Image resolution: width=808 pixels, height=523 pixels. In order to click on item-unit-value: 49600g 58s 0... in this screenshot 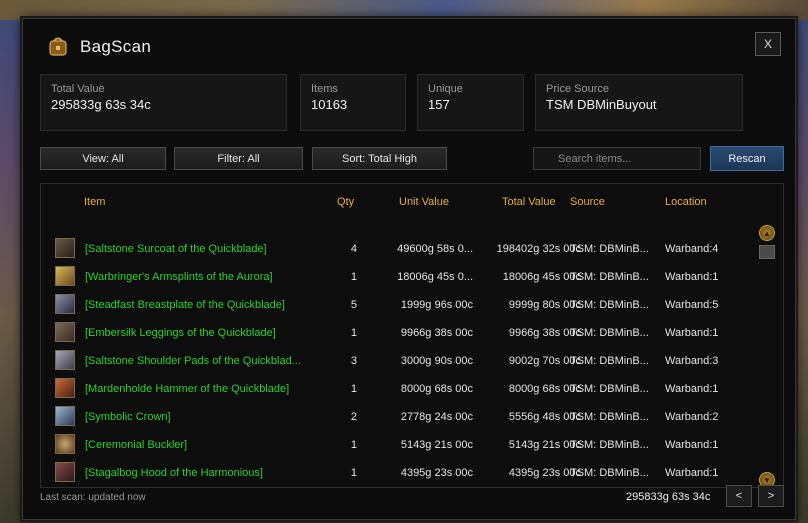, I will do `click(435, 249)`.